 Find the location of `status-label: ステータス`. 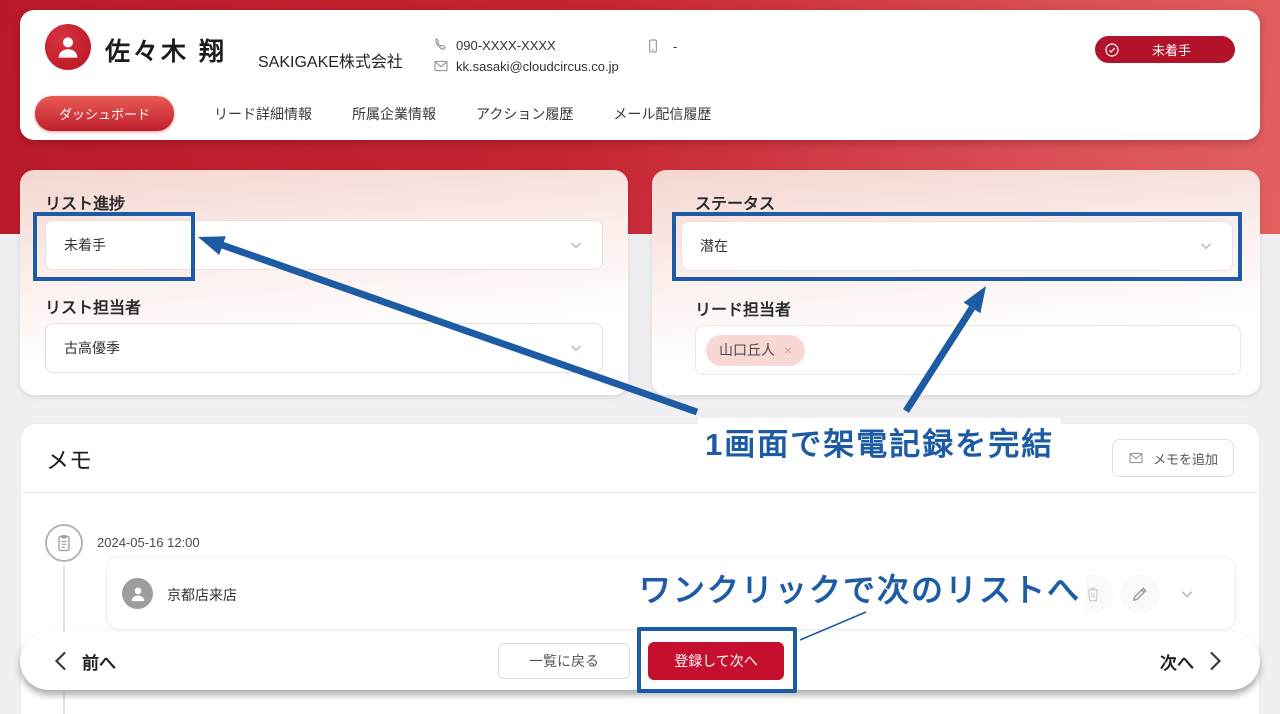

status-label: ステータス is located at coordinates (735, 204).